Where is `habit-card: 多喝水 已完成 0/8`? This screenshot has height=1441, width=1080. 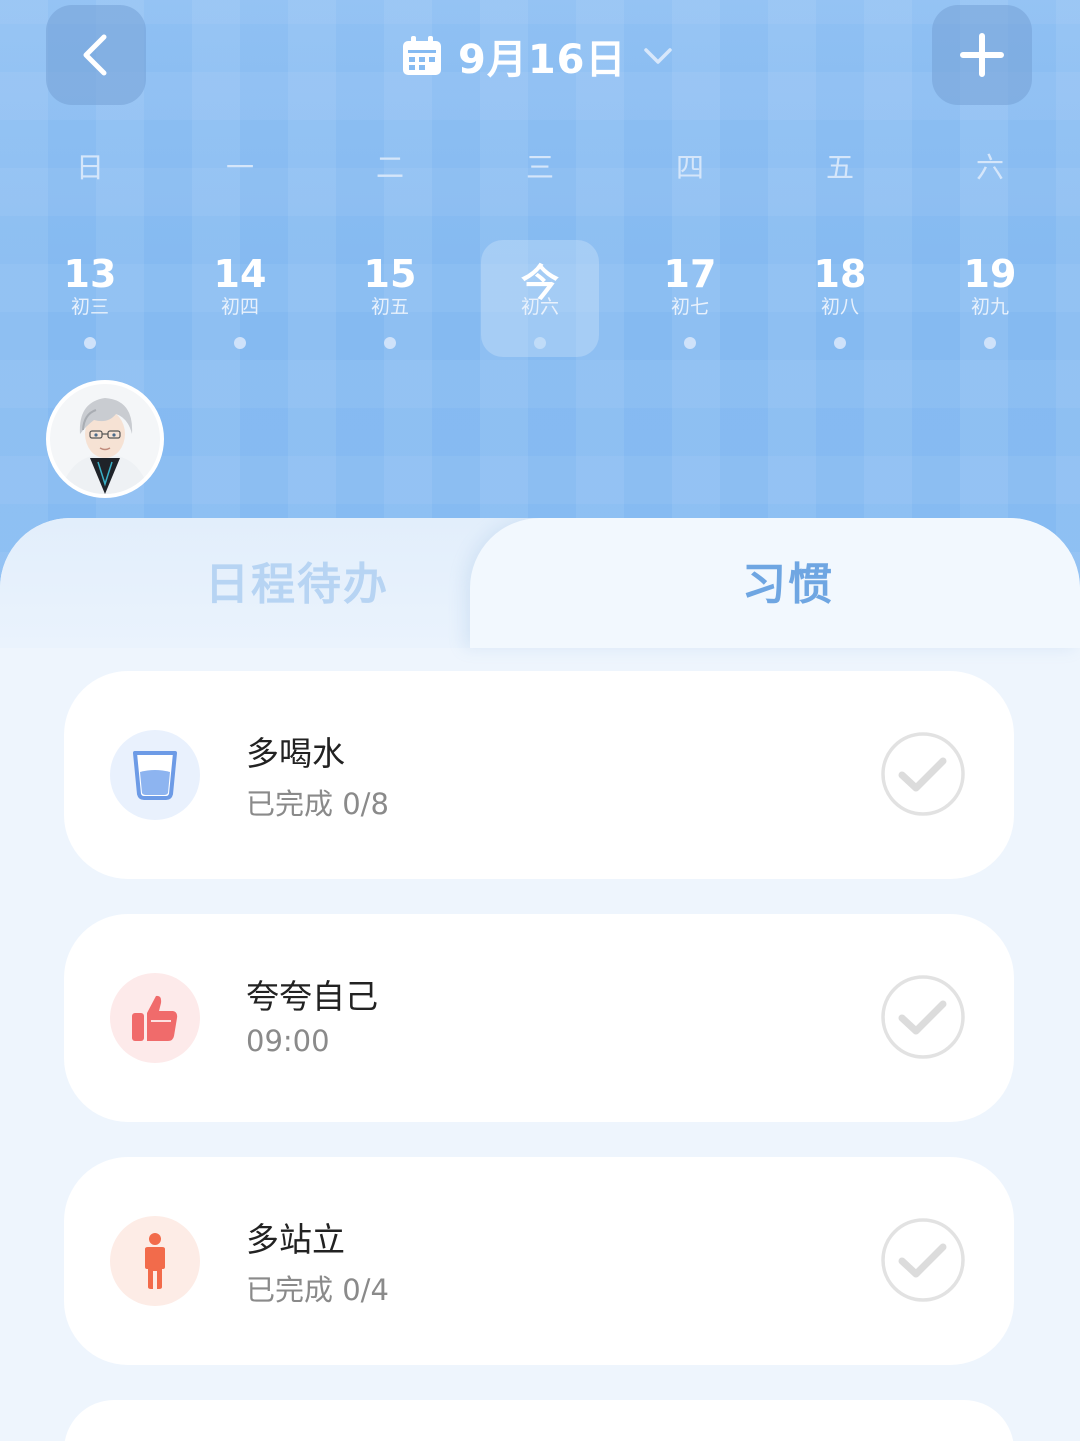
habit-card: 多喝水 已完成 0/8 is located at coordinates (539, 775).